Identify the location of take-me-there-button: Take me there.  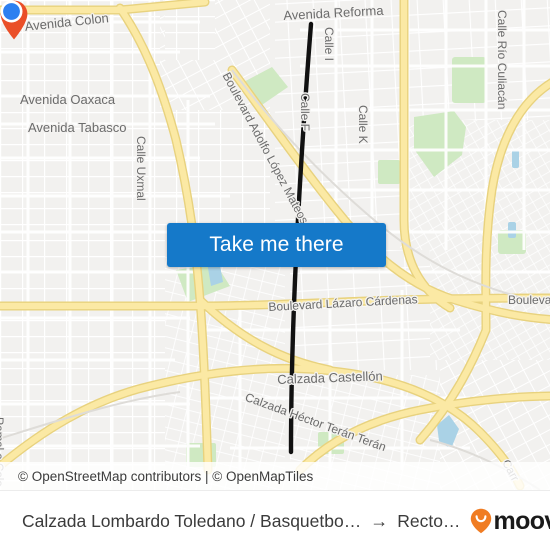
(276, 245).